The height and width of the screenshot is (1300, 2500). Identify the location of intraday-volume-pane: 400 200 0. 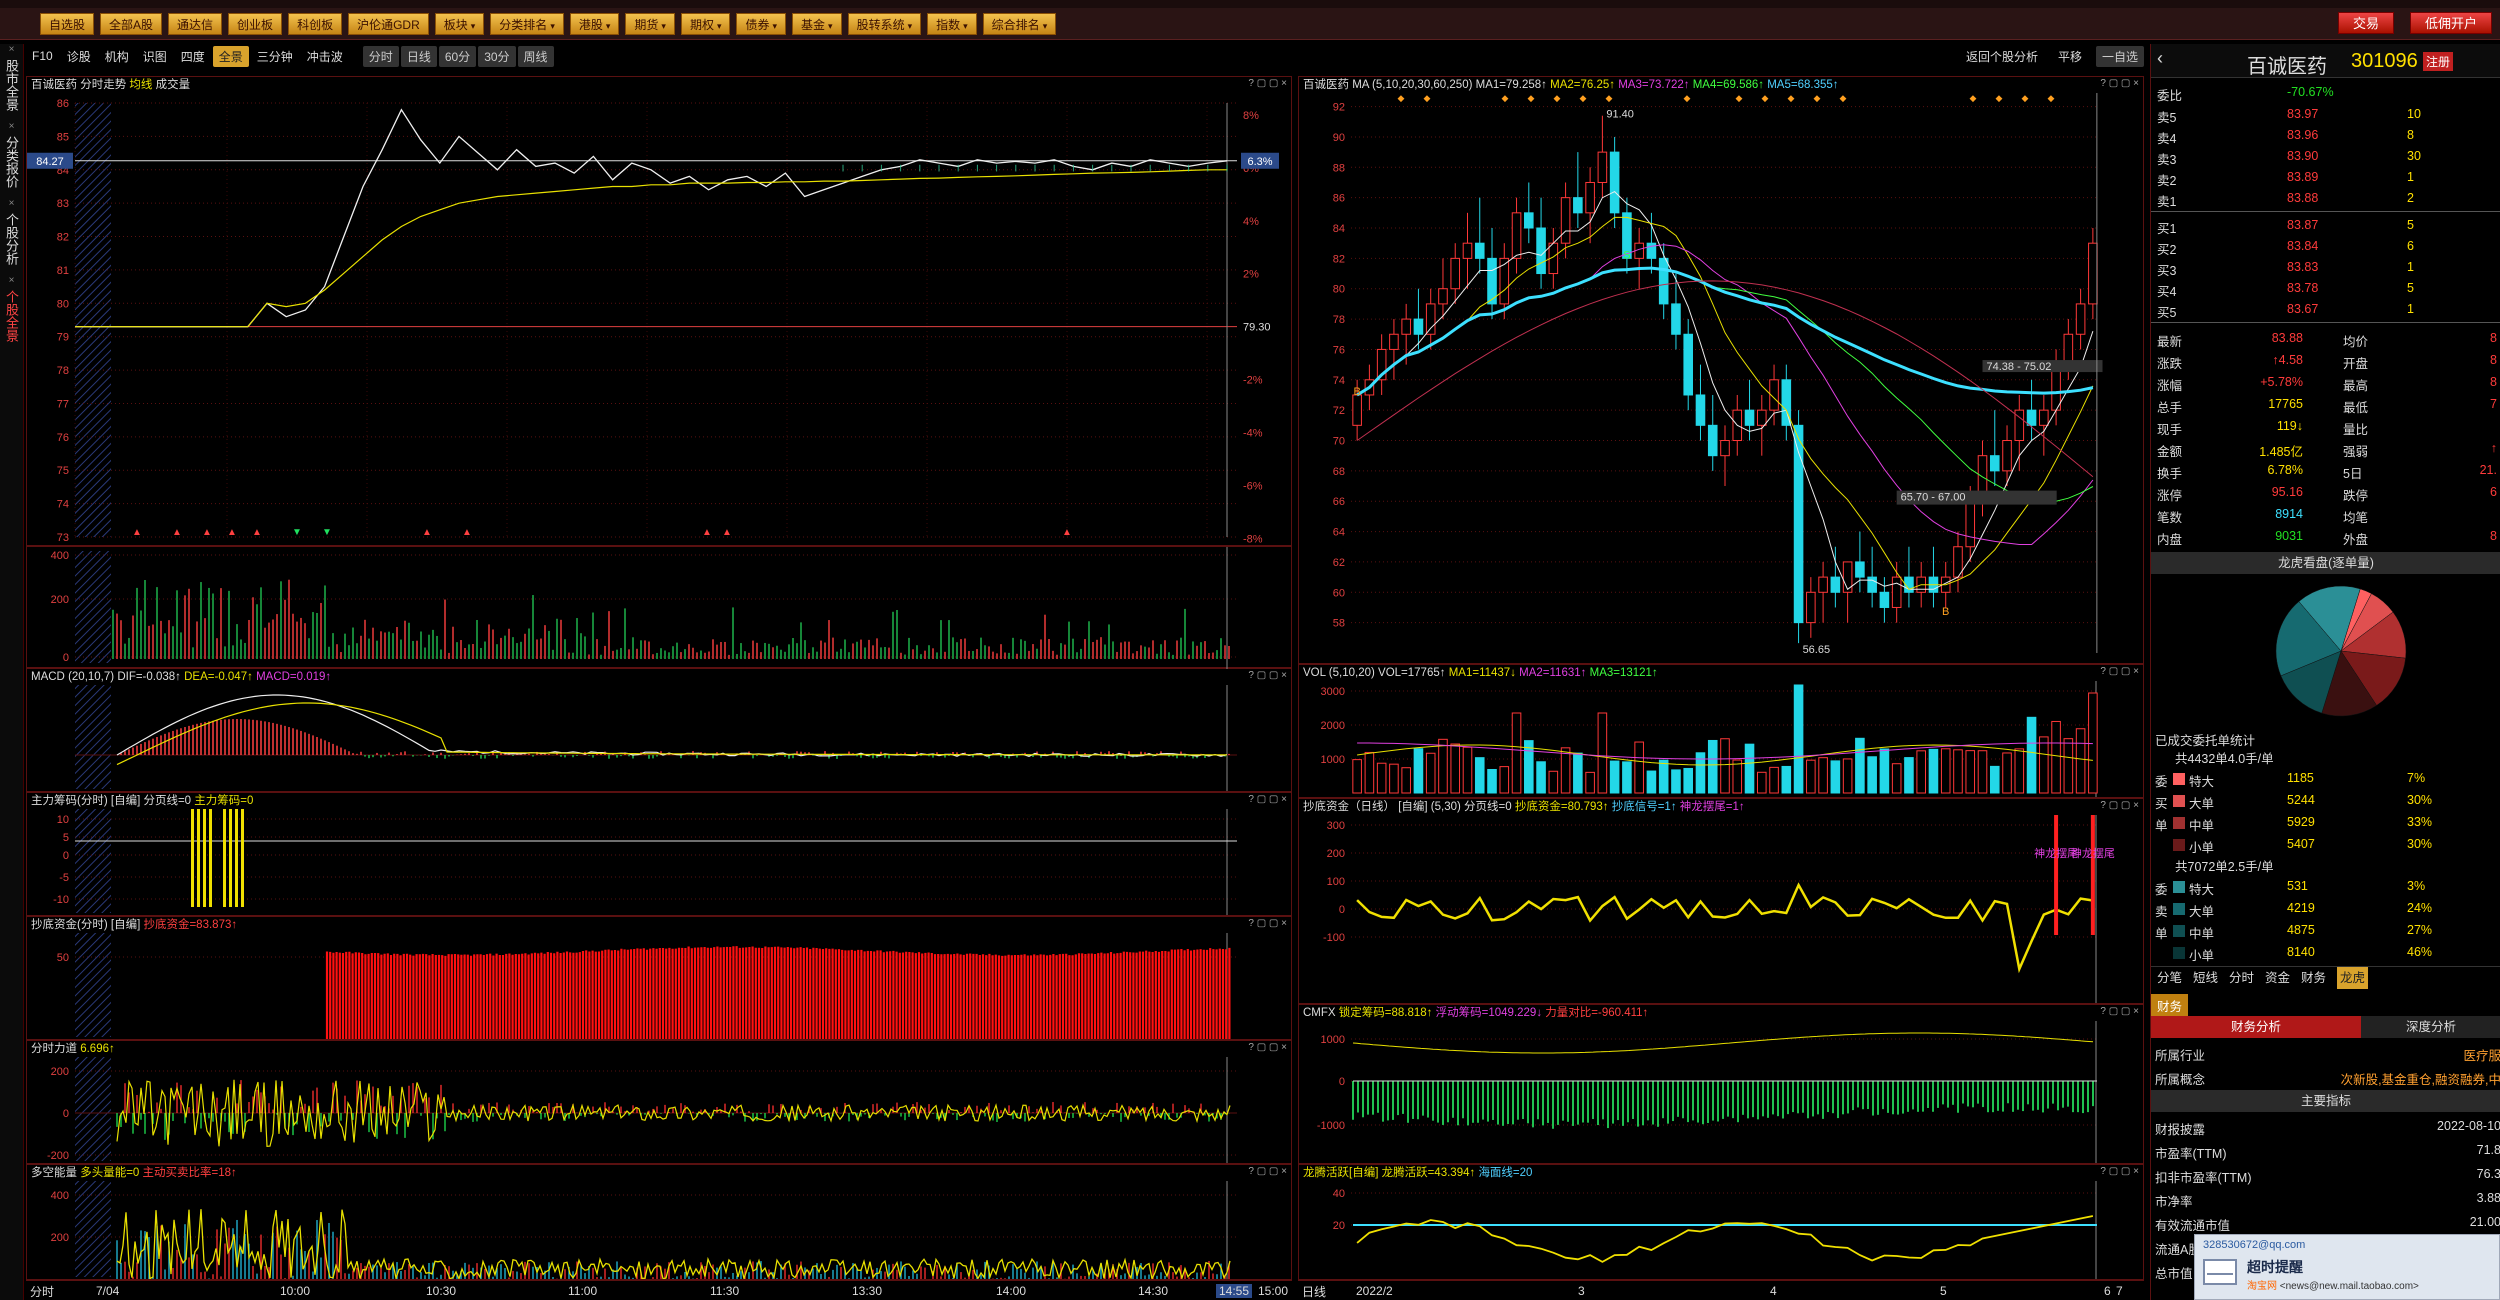
(659, 607).